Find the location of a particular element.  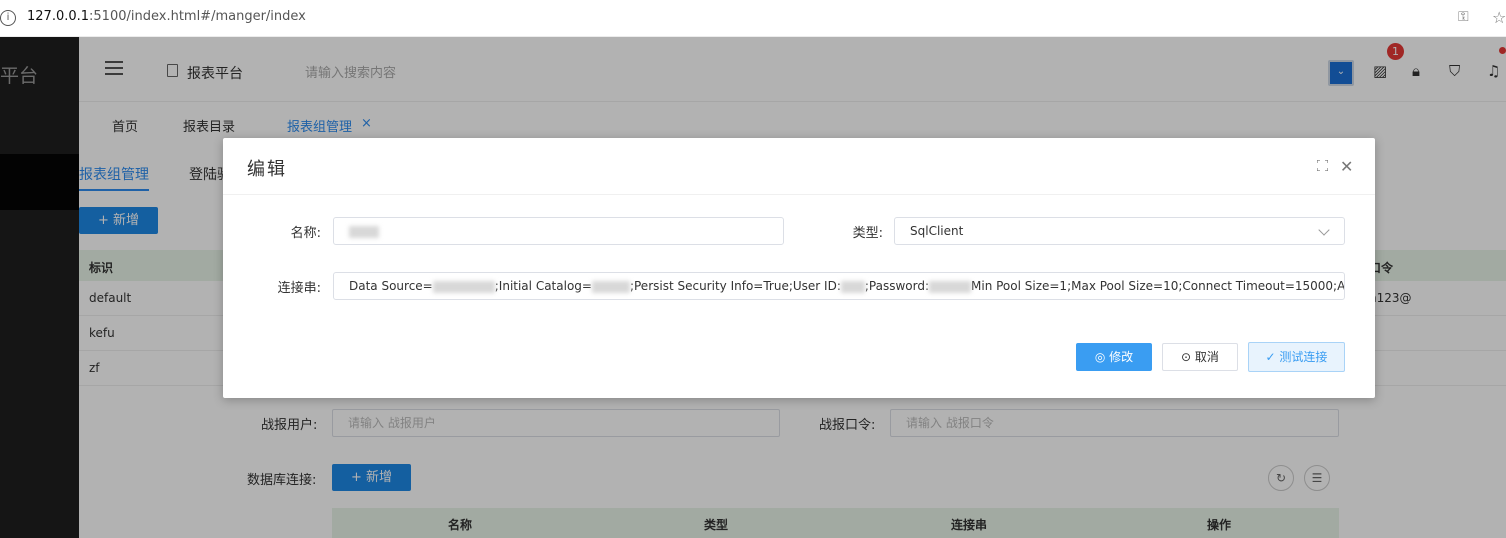

conn-text-3: ;Persist Security Info=True;User ID: is located at coordinates (735, 286).